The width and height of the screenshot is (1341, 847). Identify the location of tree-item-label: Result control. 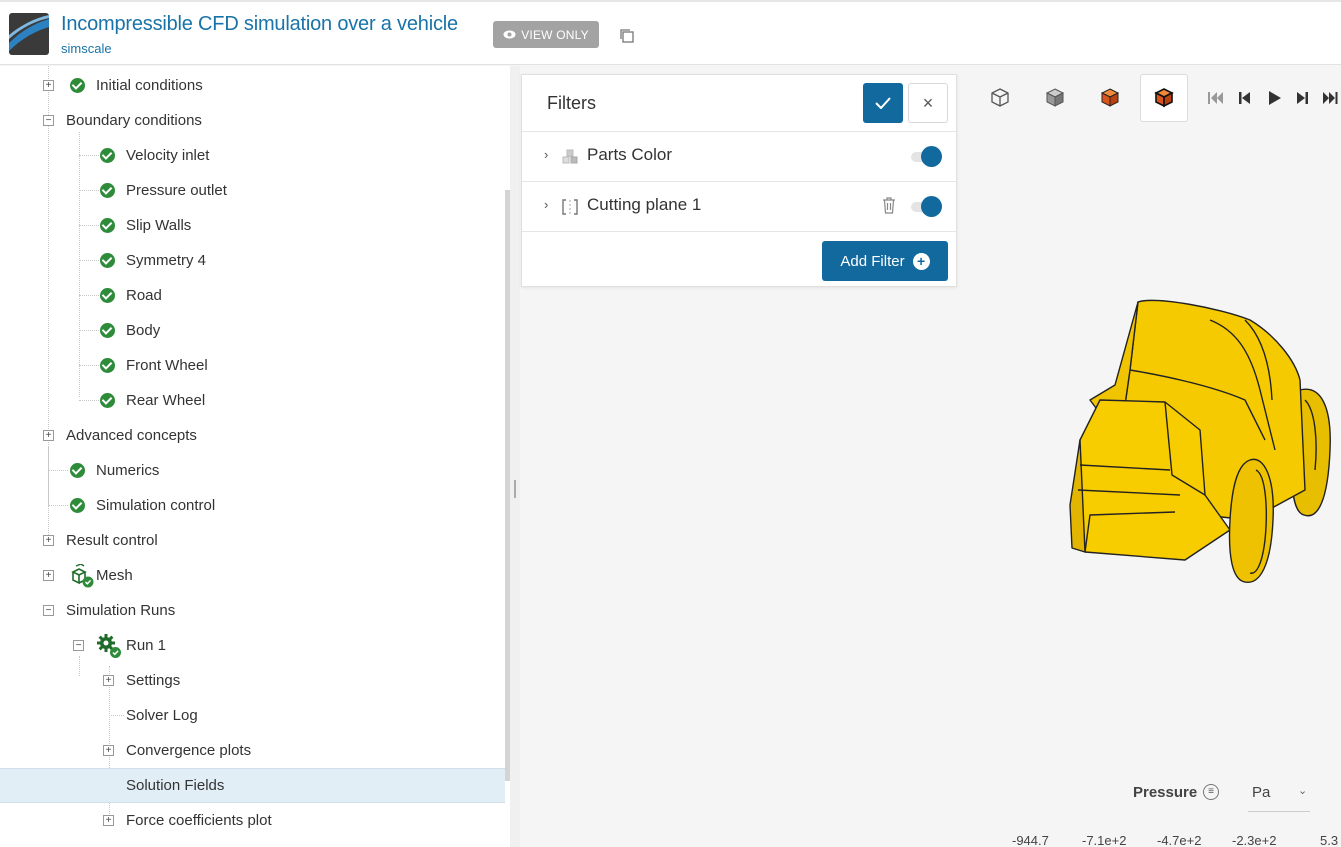
(112, 540).